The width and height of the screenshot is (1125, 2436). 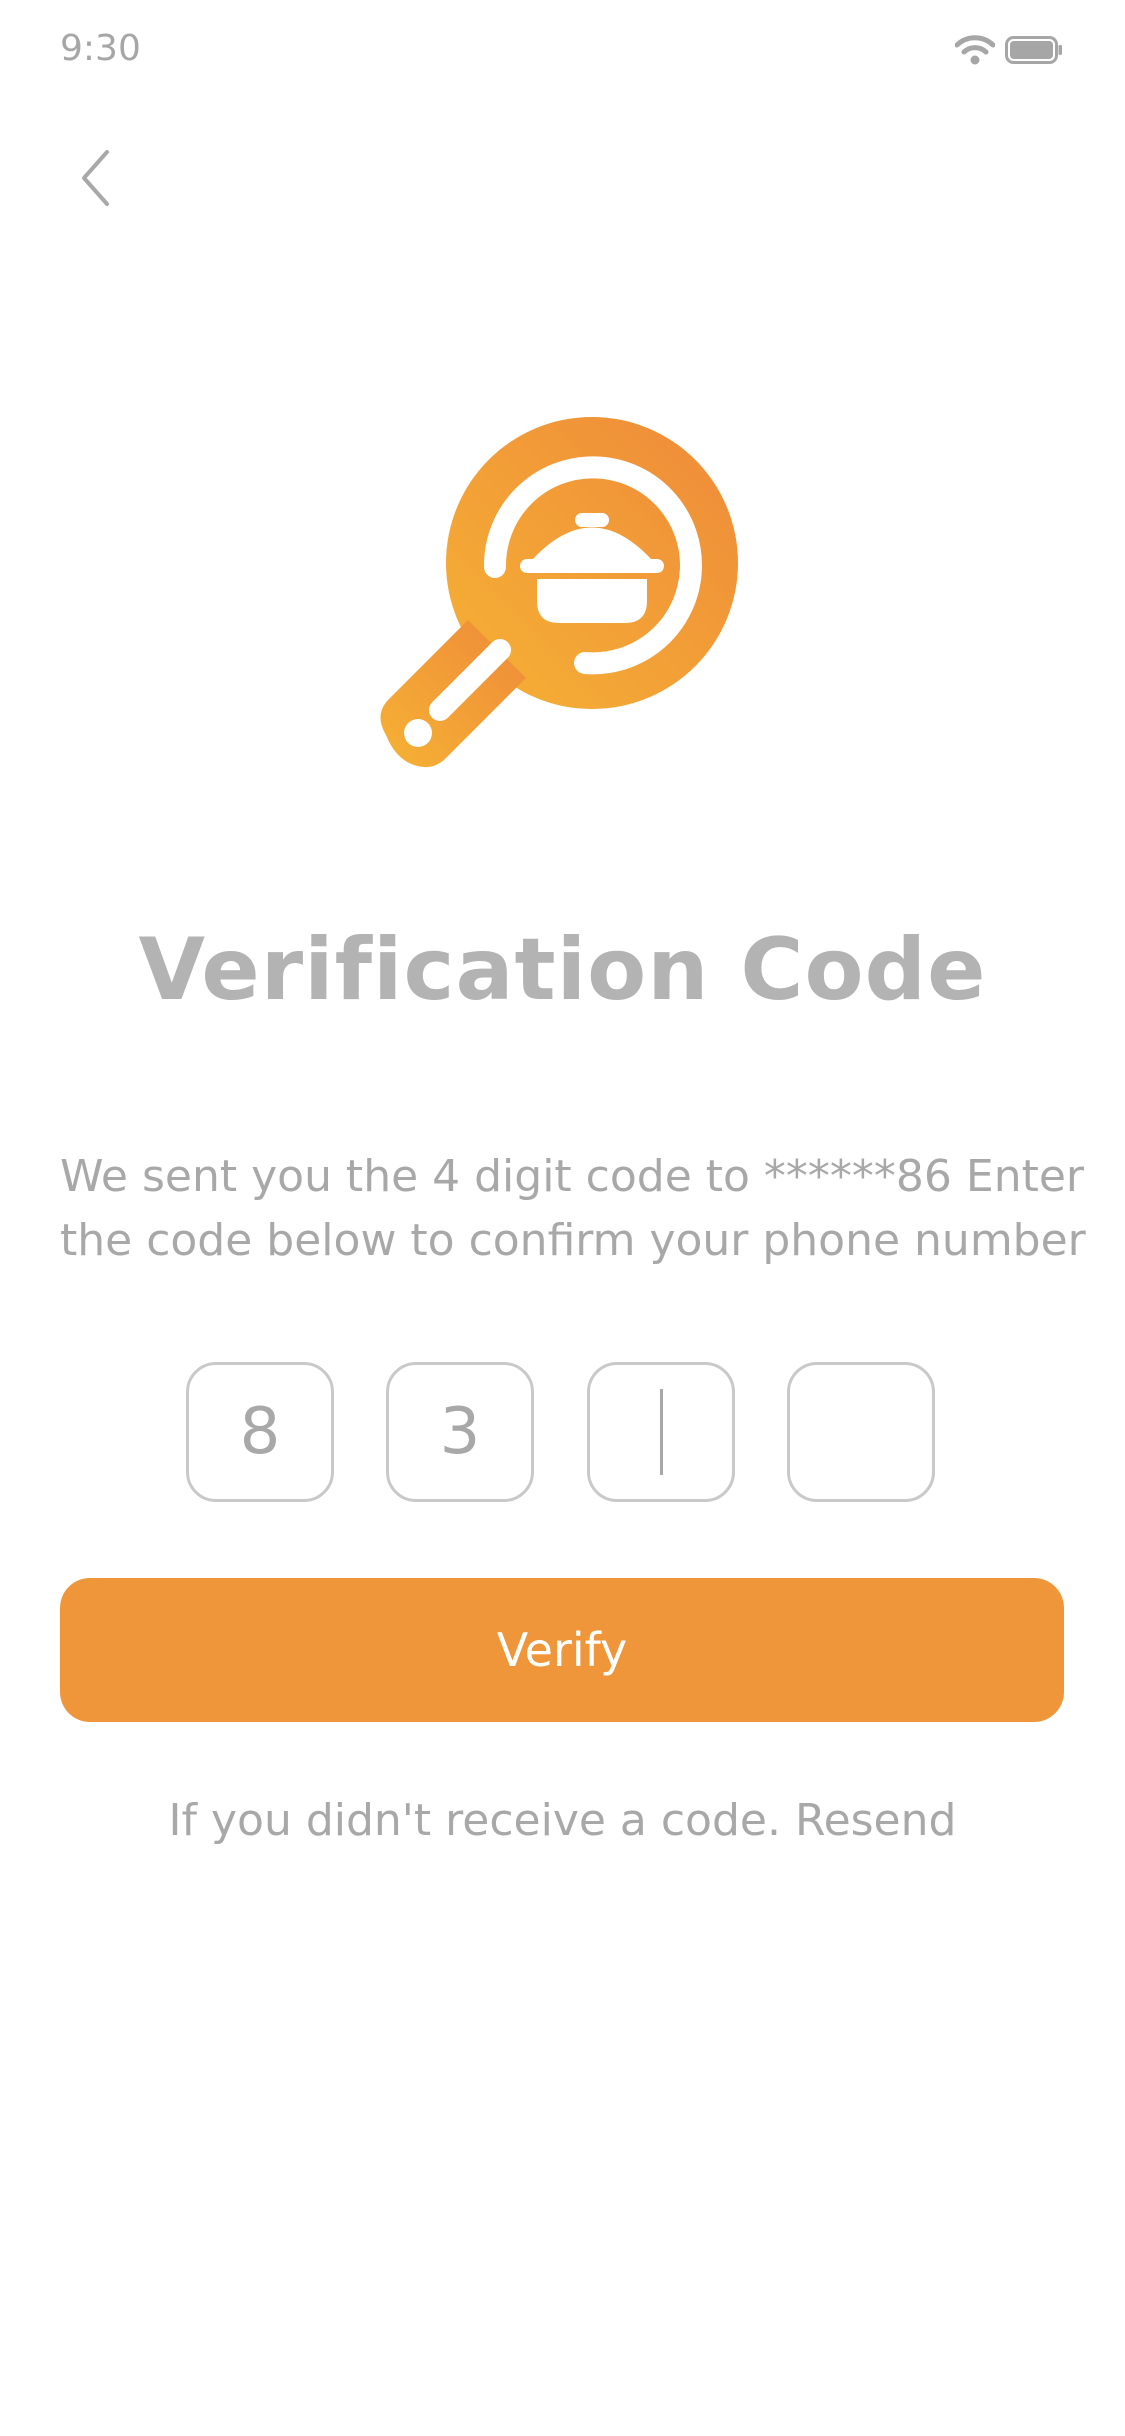 I want to click on back-button, so click(x=95, y=180).